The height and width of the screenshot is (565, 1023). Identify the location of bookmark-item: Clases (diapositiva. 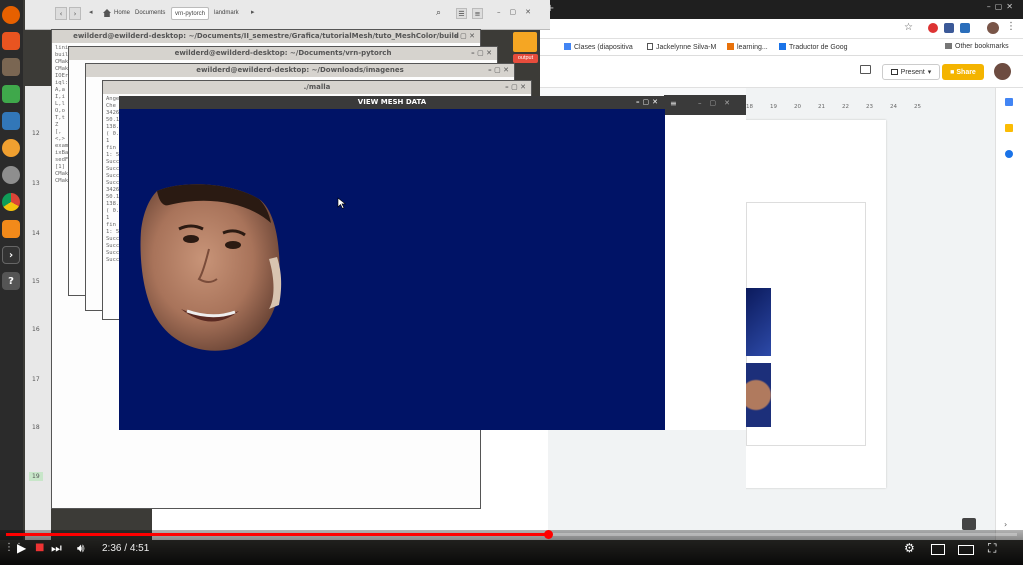
(598, 47).